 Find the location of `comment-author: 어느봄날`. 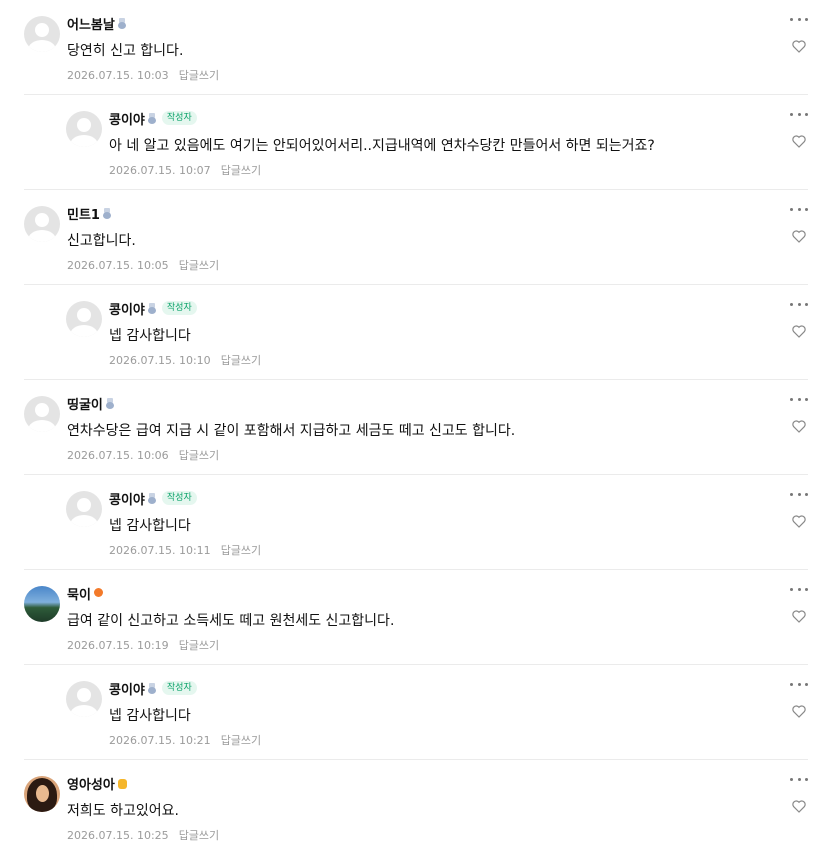

comment-author: 어느봄날 is located at coordinates (91, 23).